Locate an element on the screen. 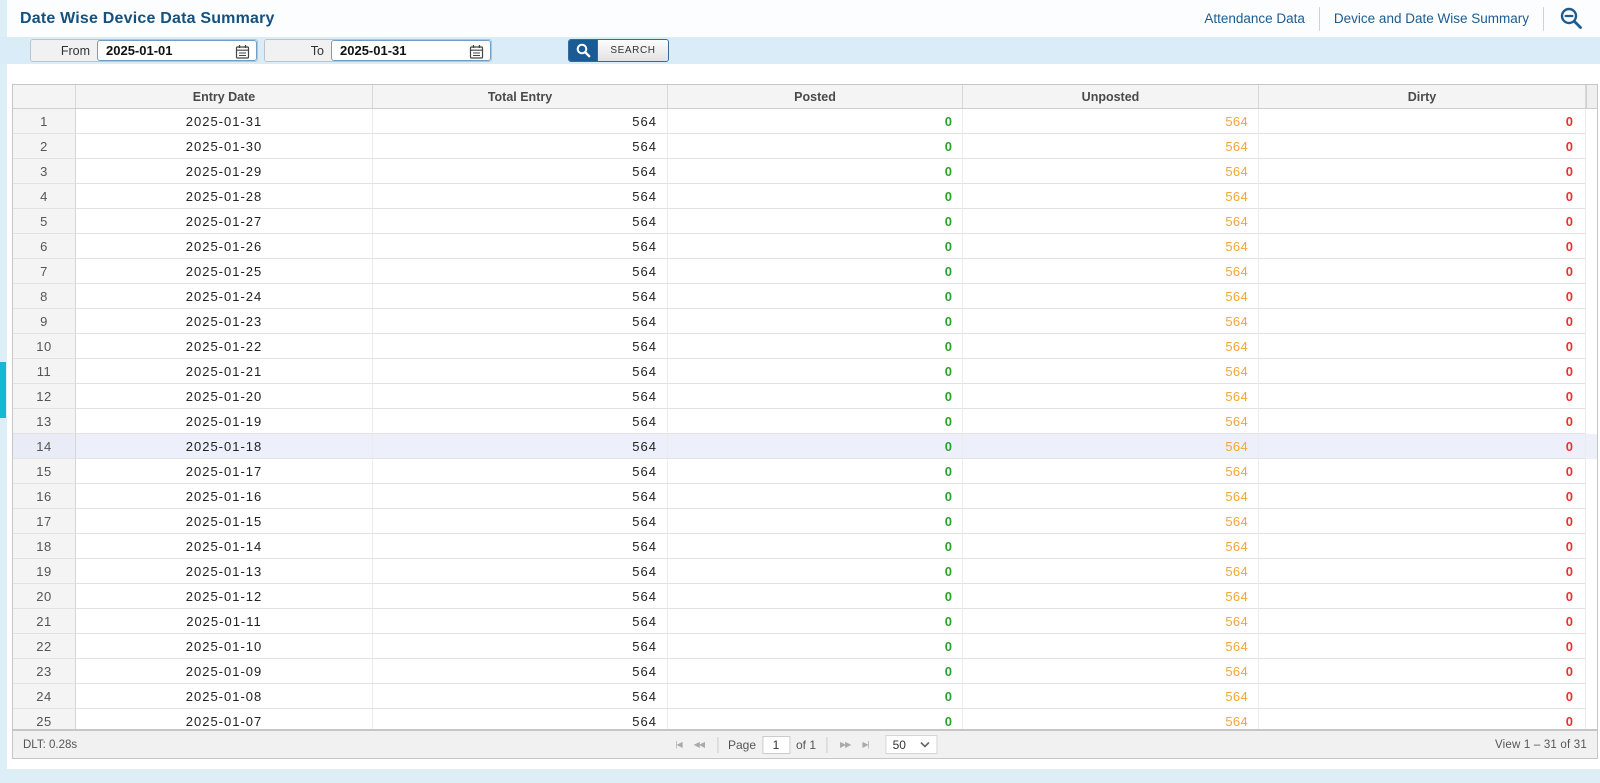 Image resolution: width=1600 pixels, height=783 pixels. table-row: 9 2025-01-23 564 0 564 0 is located at coordinates (805, 321).